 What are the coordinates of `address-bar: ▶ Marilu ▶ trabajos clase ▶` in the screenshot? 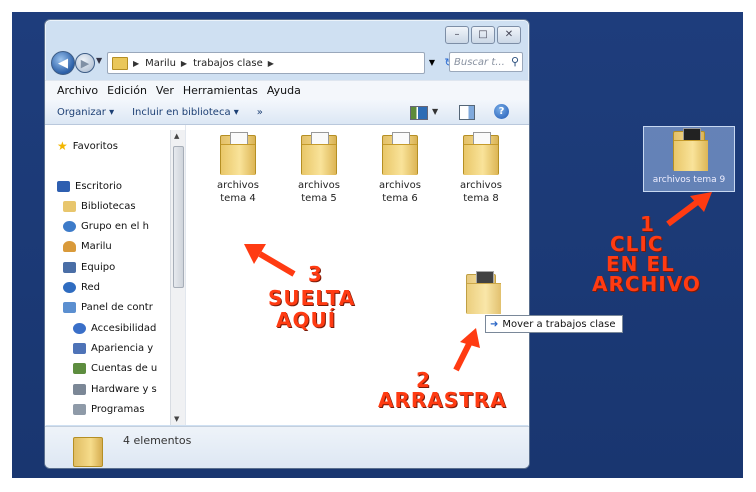 It's located at (266, 63).